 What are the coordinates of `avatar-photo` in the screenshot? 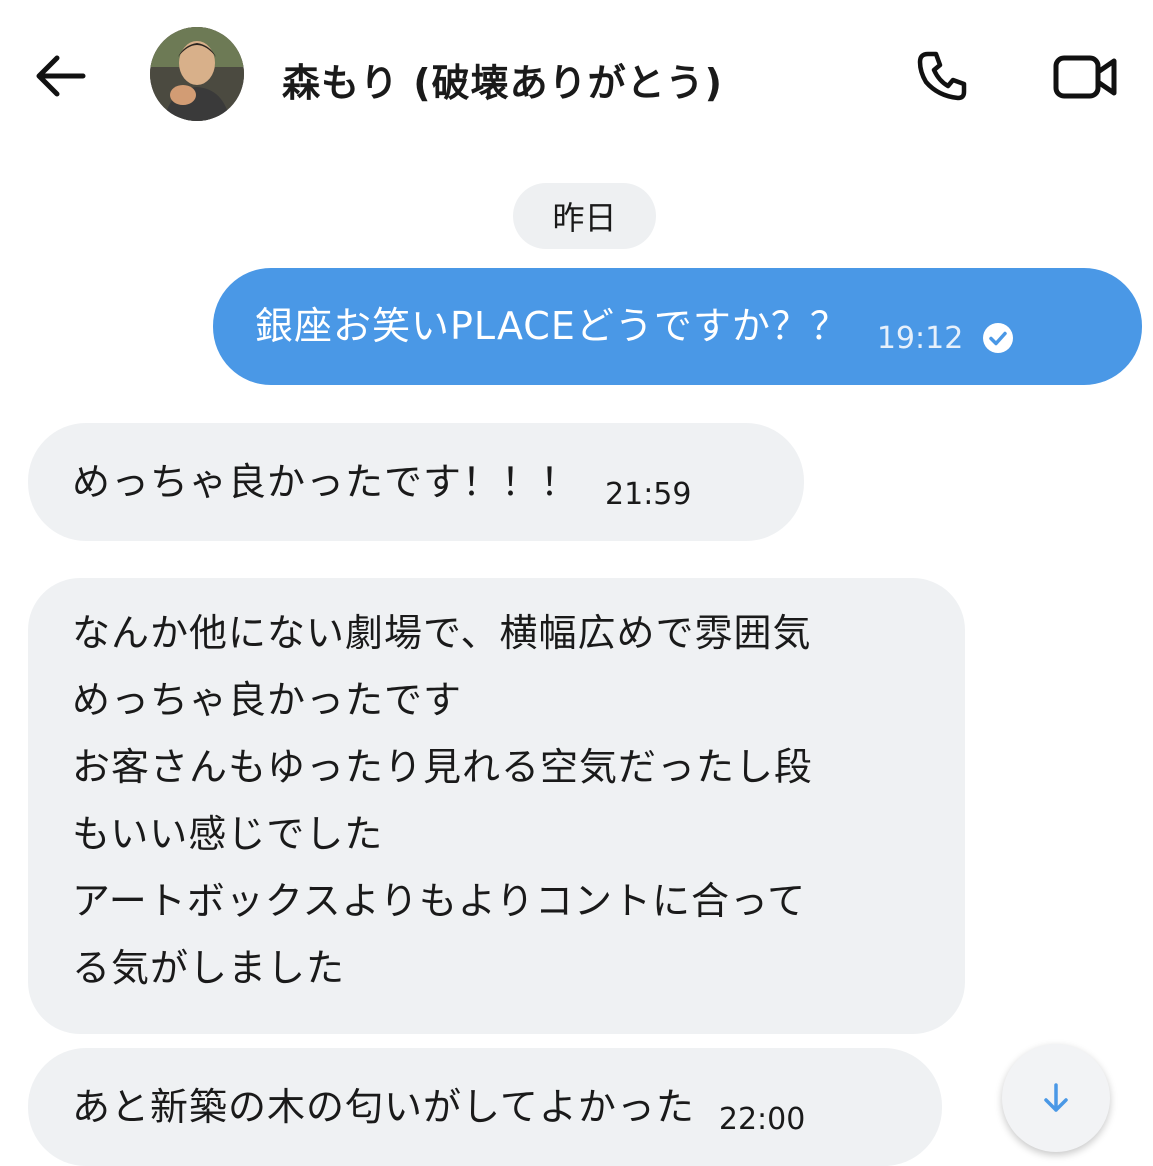 It's located at (197, 74).